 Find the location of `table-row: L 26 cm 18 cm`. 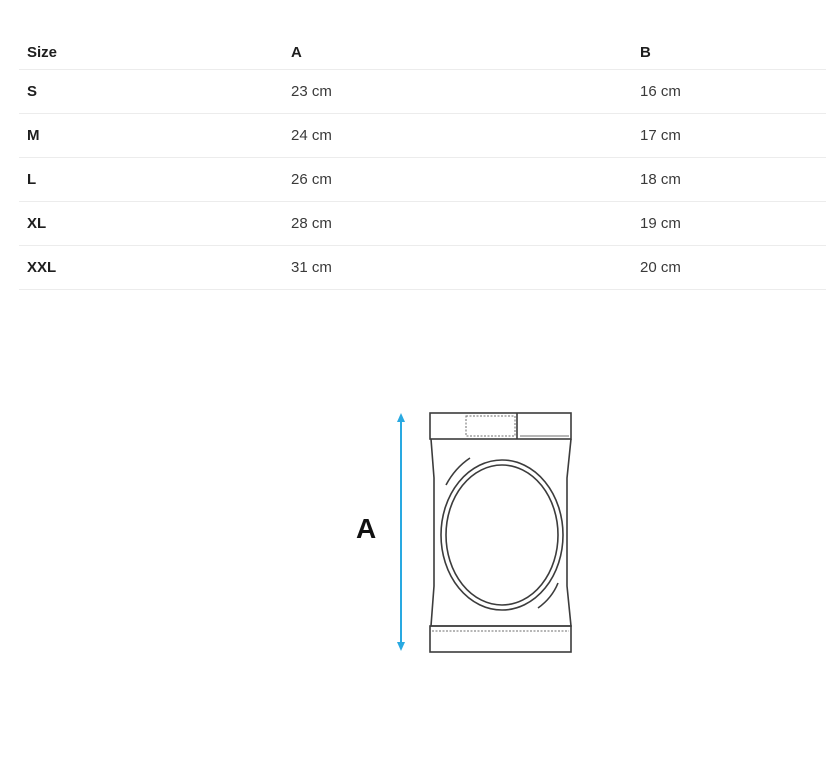

table-row: L 26 cm 18 cm is located at coordinates (422, 179).